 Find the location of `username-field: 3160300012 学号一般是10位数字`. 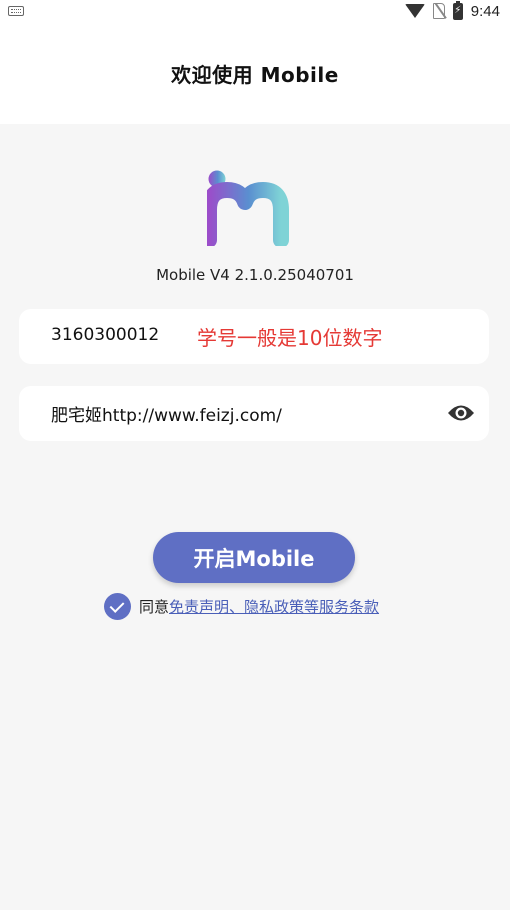

username-field: 3160300012 学号一般是10位数字 is located at coordinates (254, 336).